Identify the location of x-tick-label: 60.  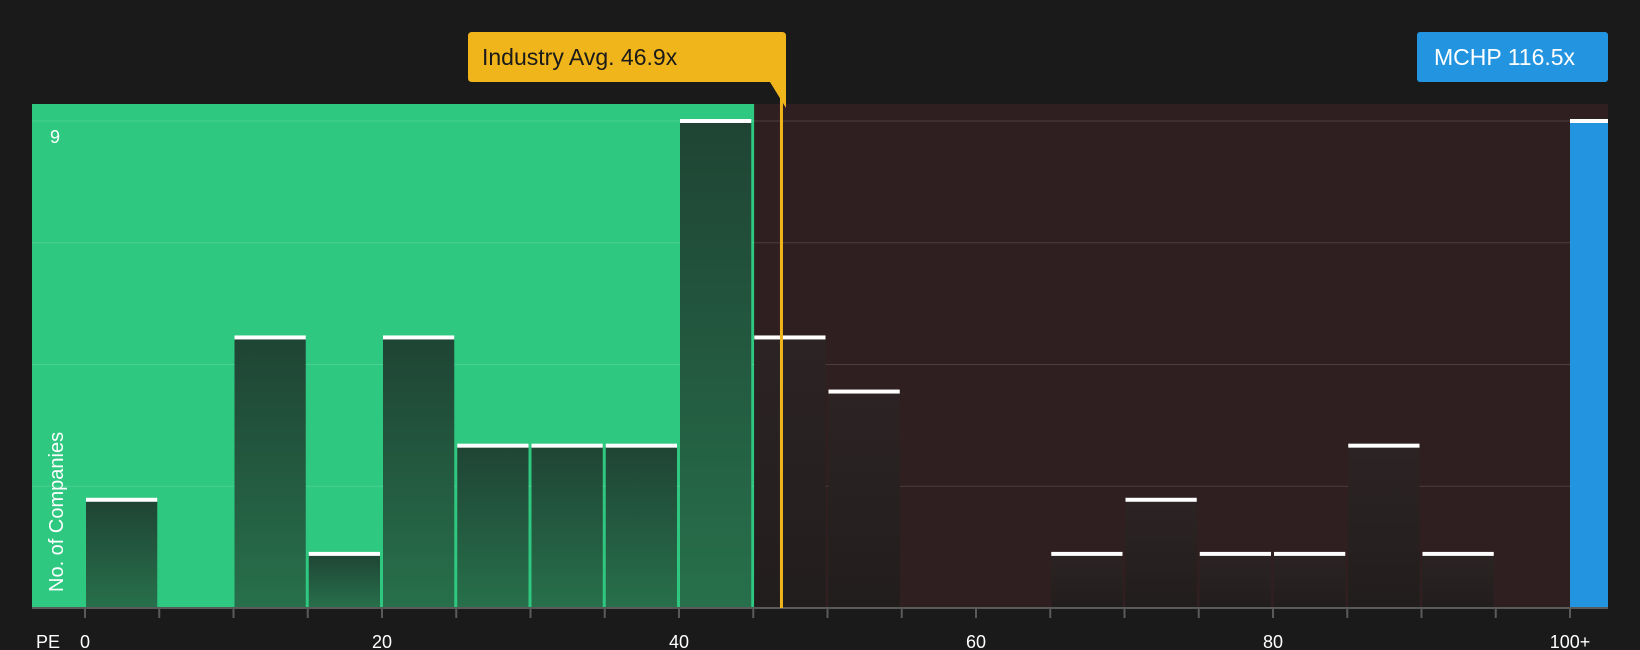
(976, 641).